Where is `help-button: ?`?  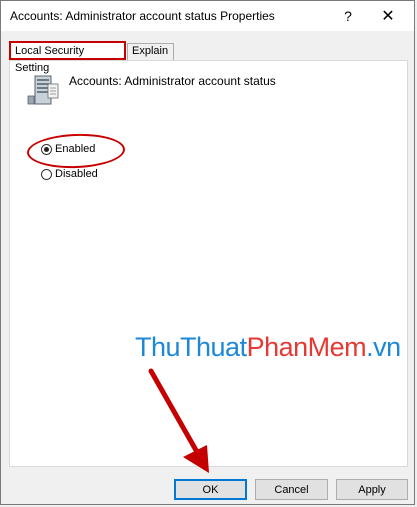
help-button: ? is located at coordinates (348, 16).